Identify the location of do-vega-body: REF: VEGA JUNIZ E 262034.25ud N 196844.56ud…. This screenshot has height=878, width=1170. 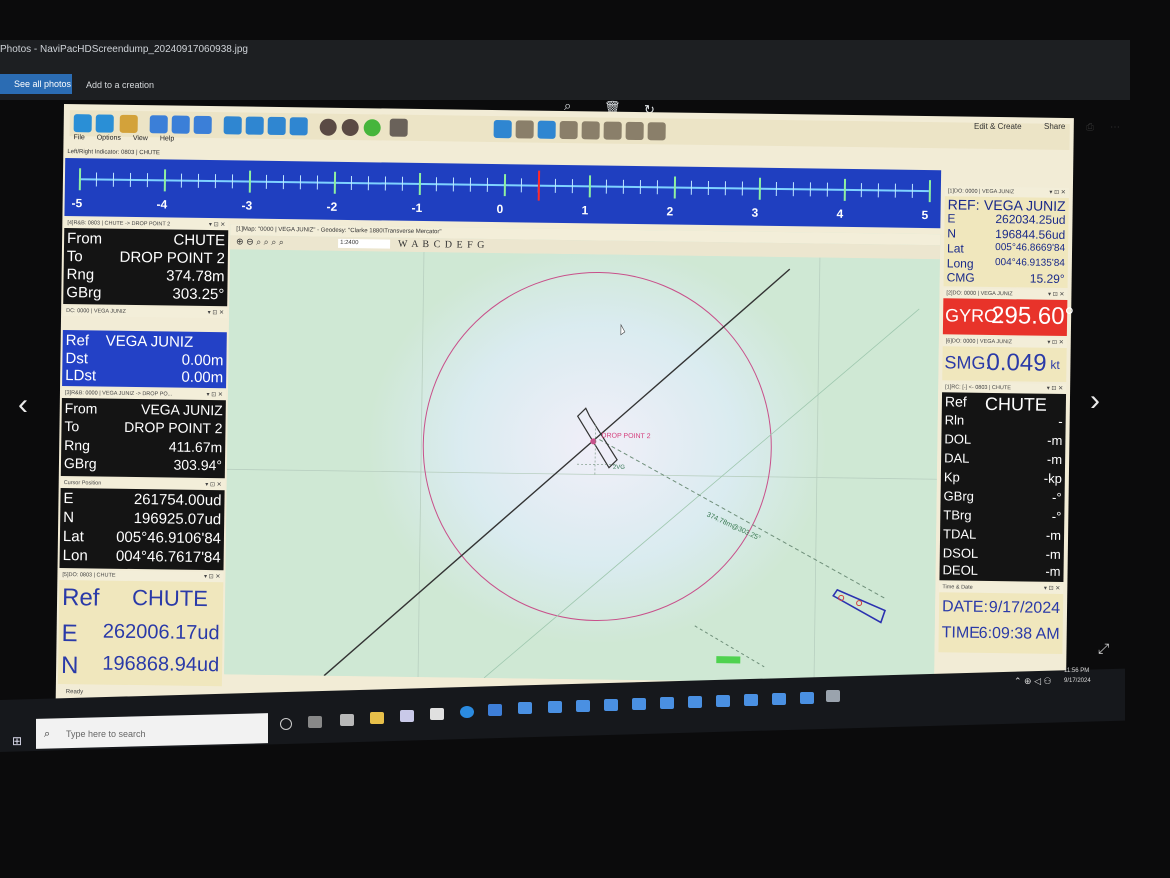
(1006, 242).